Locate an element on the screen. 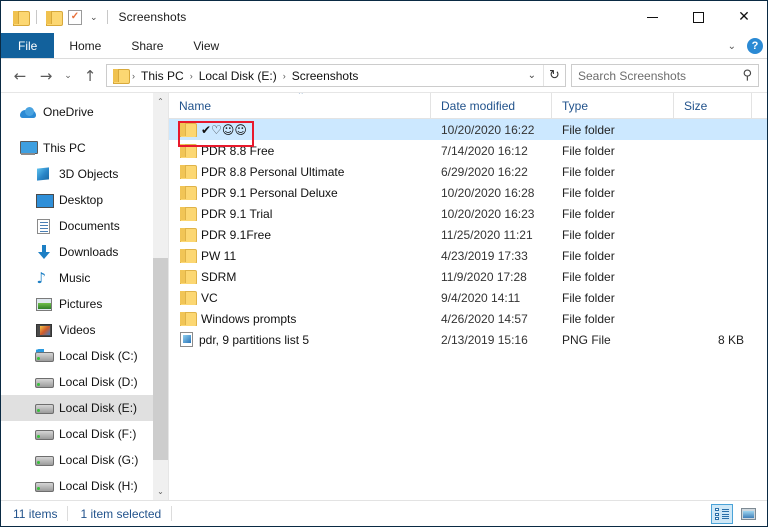  sidebar-item-music: ♪ Music is located at coordinates (84, 278).